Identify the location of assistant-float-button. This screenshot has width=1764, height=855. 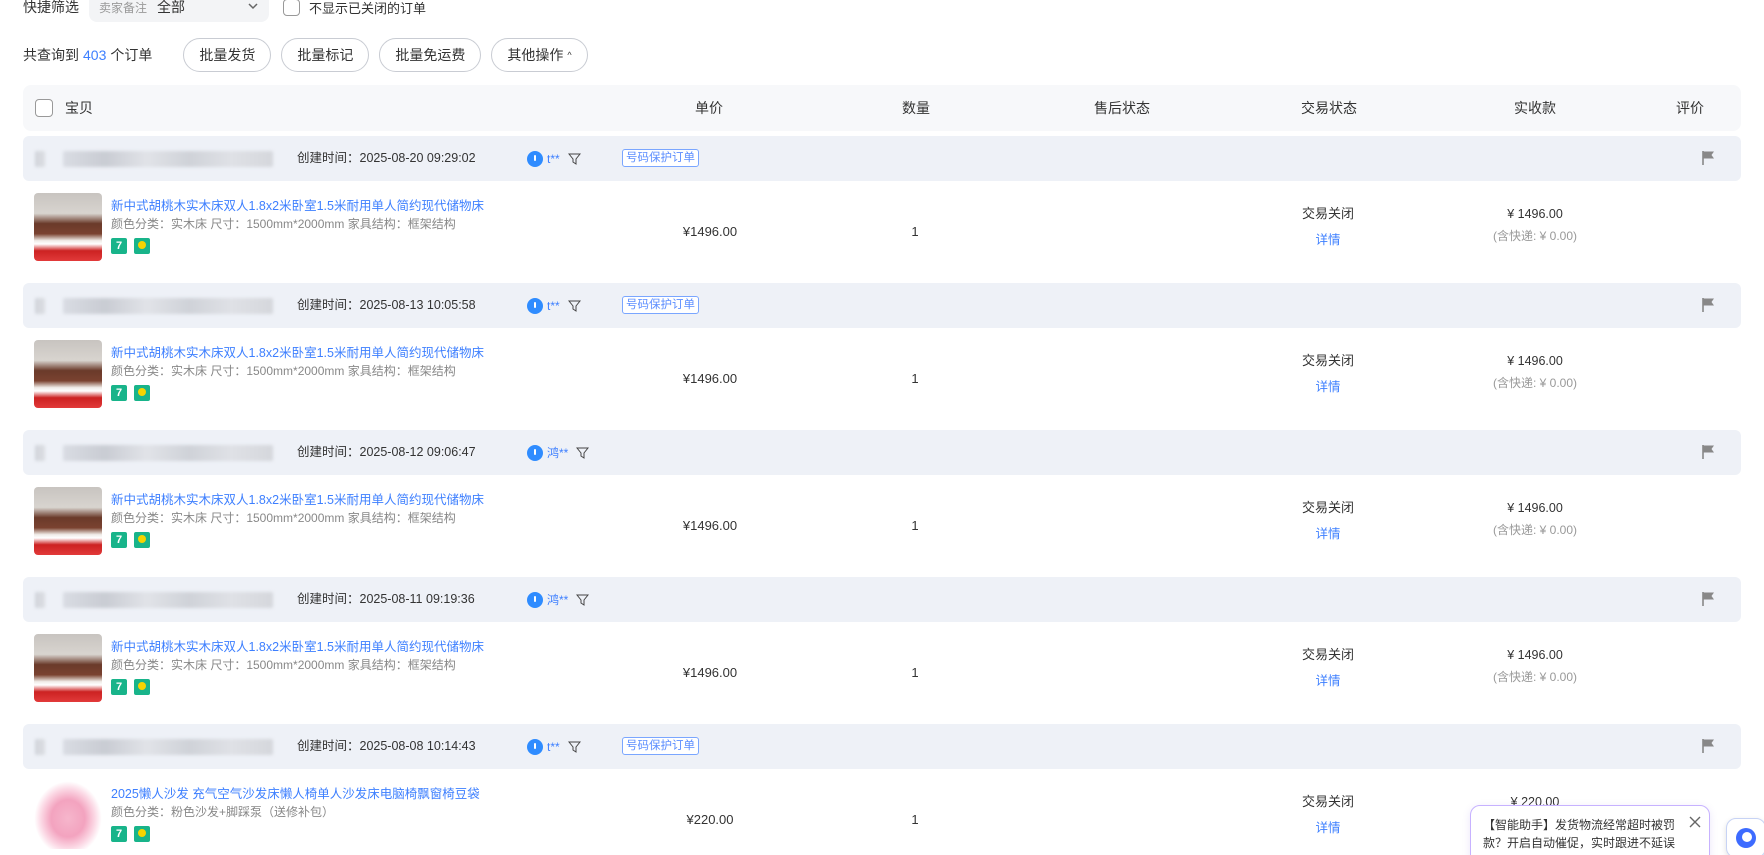
(1745, 836).